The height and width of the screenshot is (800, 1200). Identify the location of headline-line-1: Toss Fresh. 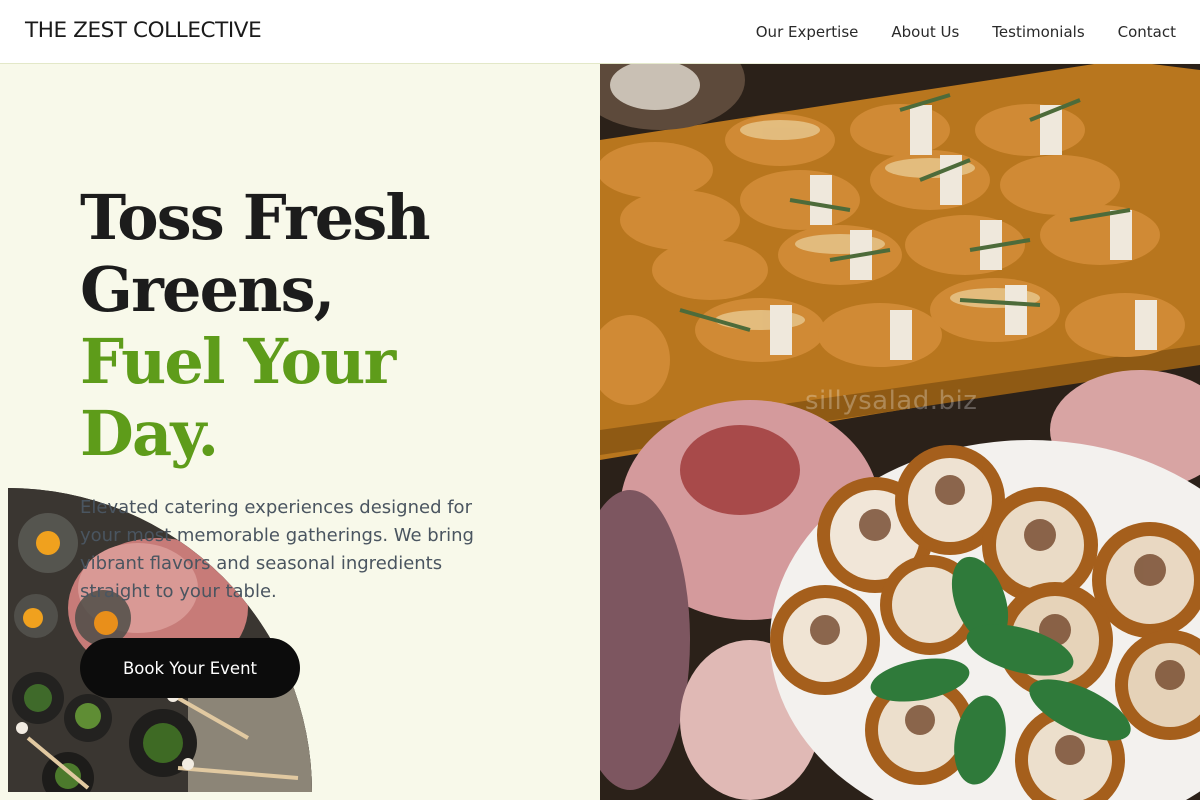
(255, 217).